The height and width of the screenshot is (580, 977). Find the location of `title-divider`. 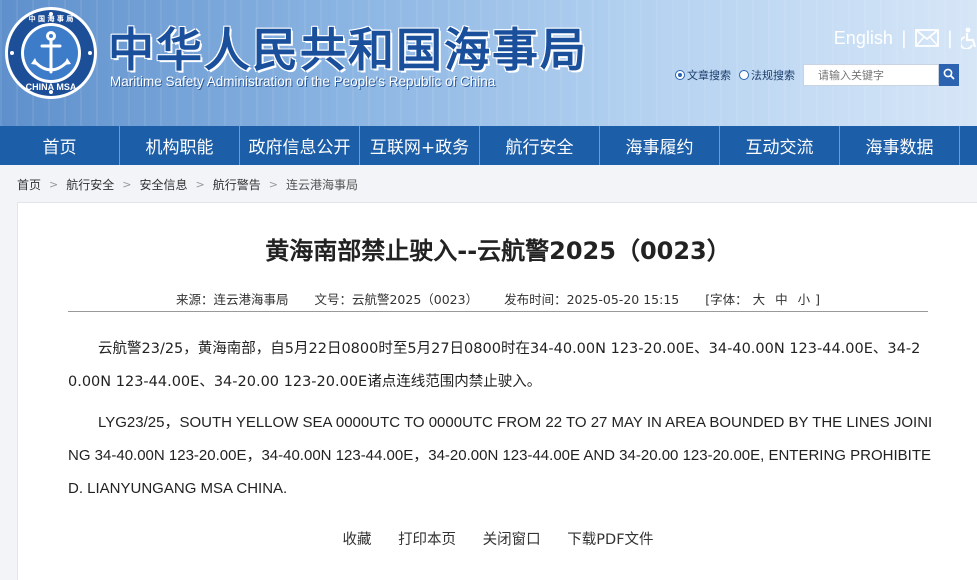

title-divider is located at coordinates (498, 311).